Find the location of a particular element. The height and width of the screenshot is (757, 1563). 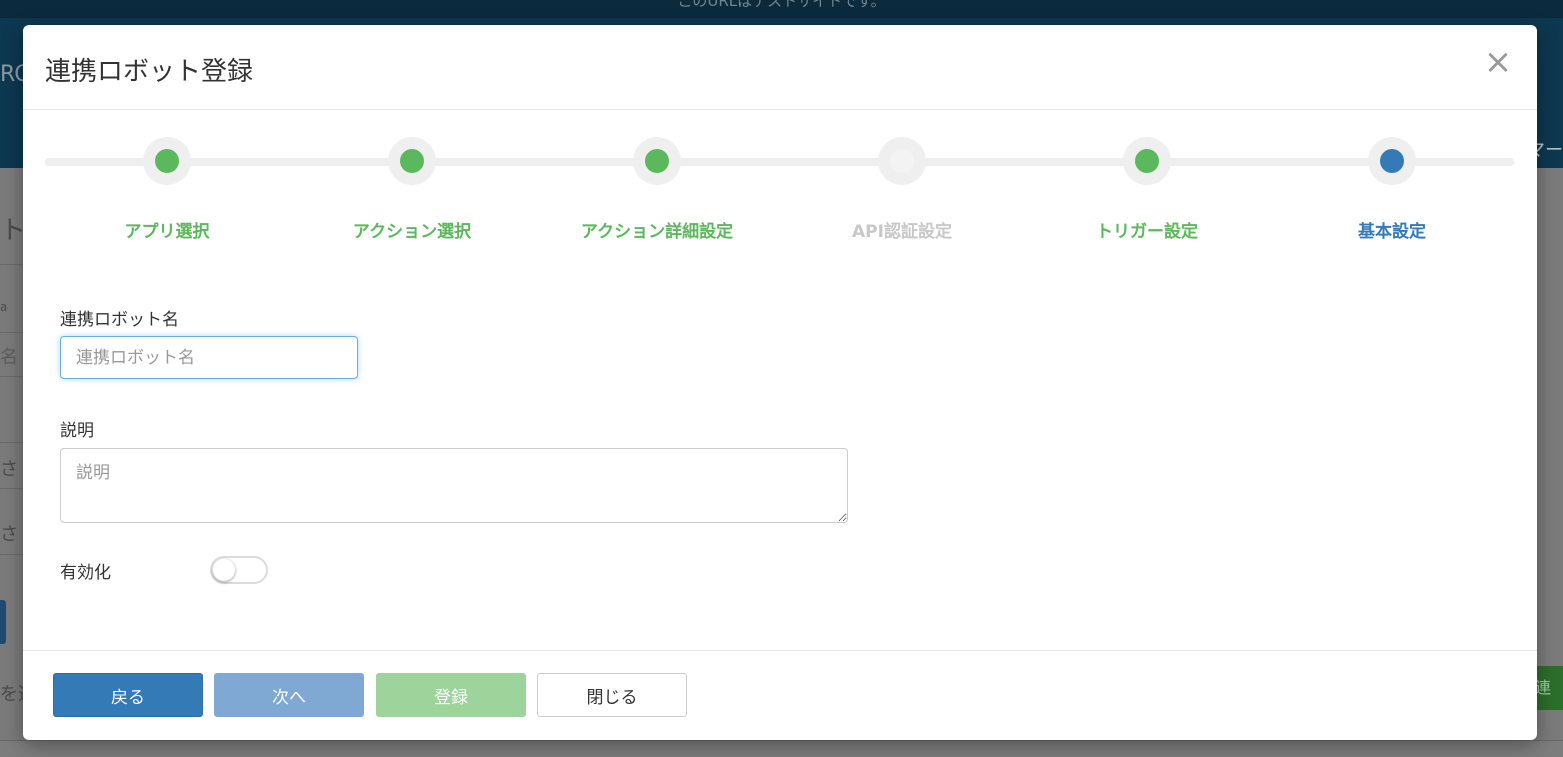

test-site-banner-text: このURLはテストサイトです。 is located at coordinates (781, 5).